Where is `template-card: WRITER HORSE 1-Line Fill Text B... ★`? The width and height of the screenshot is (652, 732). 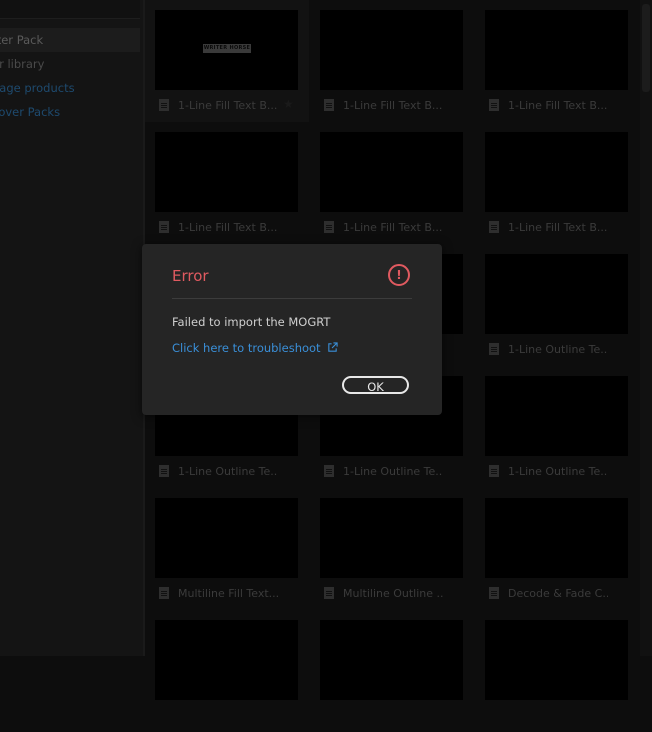
template-card: WRITER HORSE 1-Line Fill Text B... ★ is located at coordinates (227, 61).